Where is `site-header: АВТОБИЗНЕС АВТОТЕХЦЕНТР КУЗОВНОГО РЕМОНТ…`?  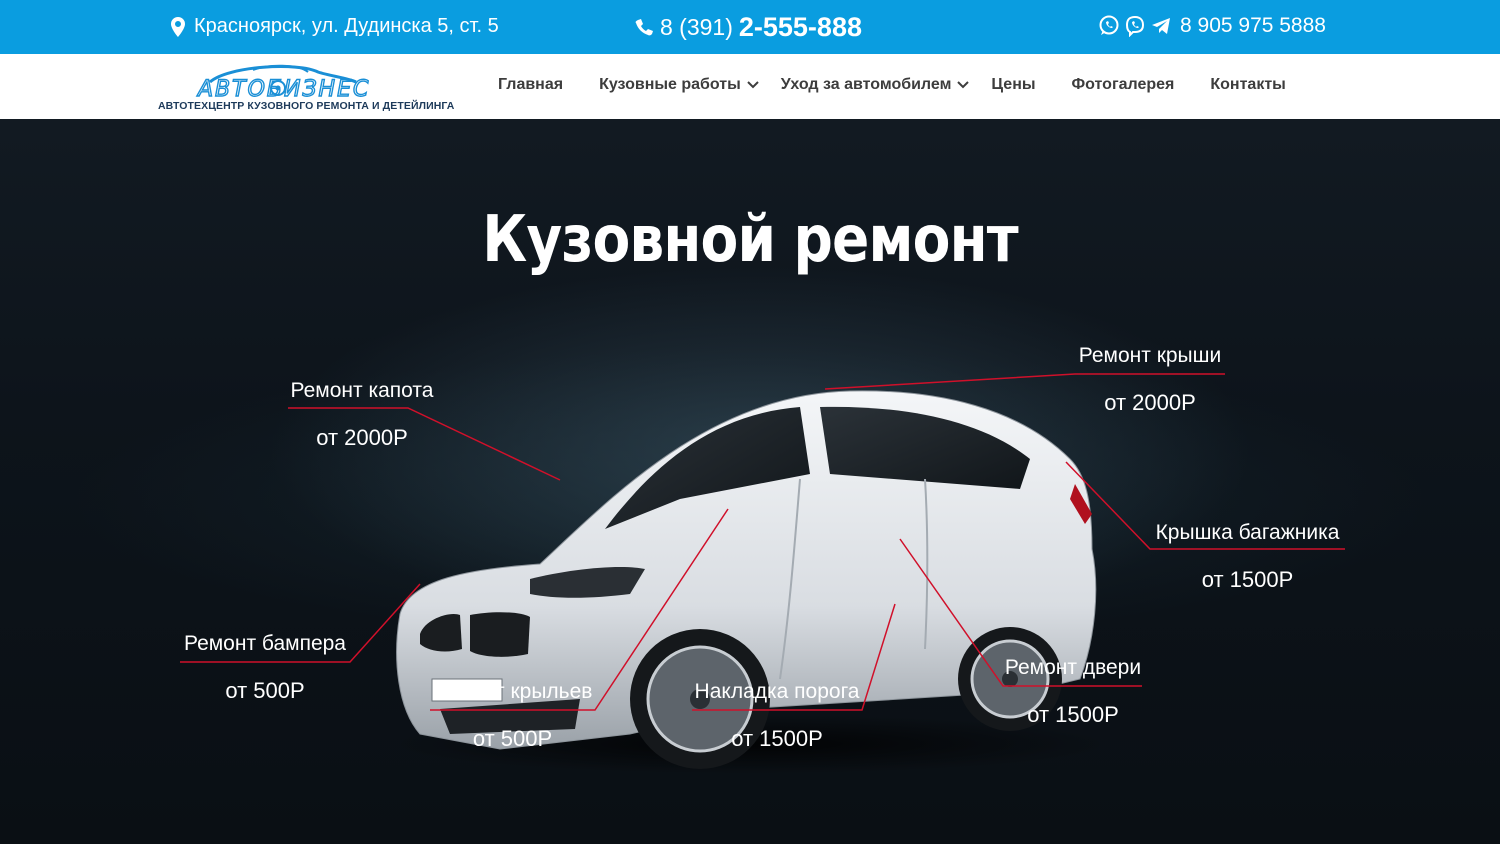 site-header: АВТОБИЗНЕС АВТОТЕХЦЕНТР КУЗОВНОГО РЕМОНТ… is located at coordinates (750, 86).